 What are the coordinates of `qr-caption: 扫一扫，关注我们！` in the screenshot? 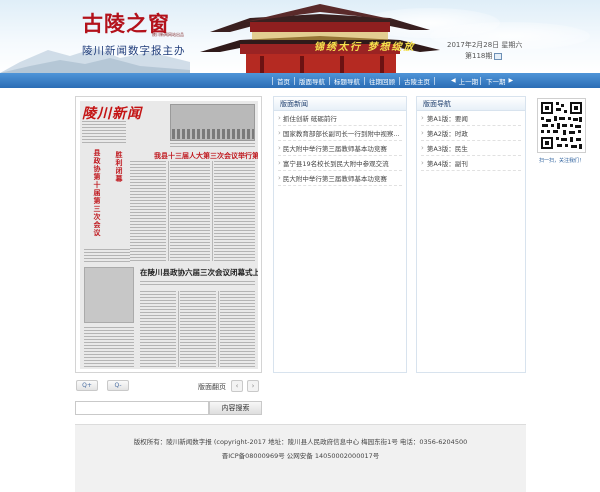 It's located at (561, 161).